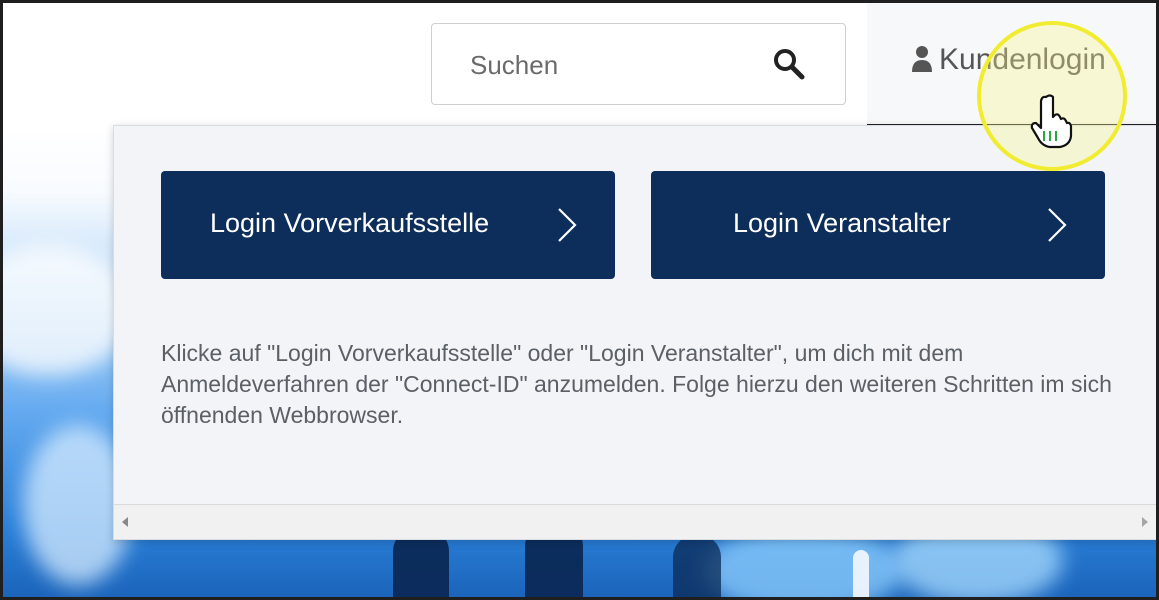 This screenshot has width=1159, height=600. I want to click on login-vorverkaufsstelle-label: Login Vorverkaufsstelle, so click(350, 223).